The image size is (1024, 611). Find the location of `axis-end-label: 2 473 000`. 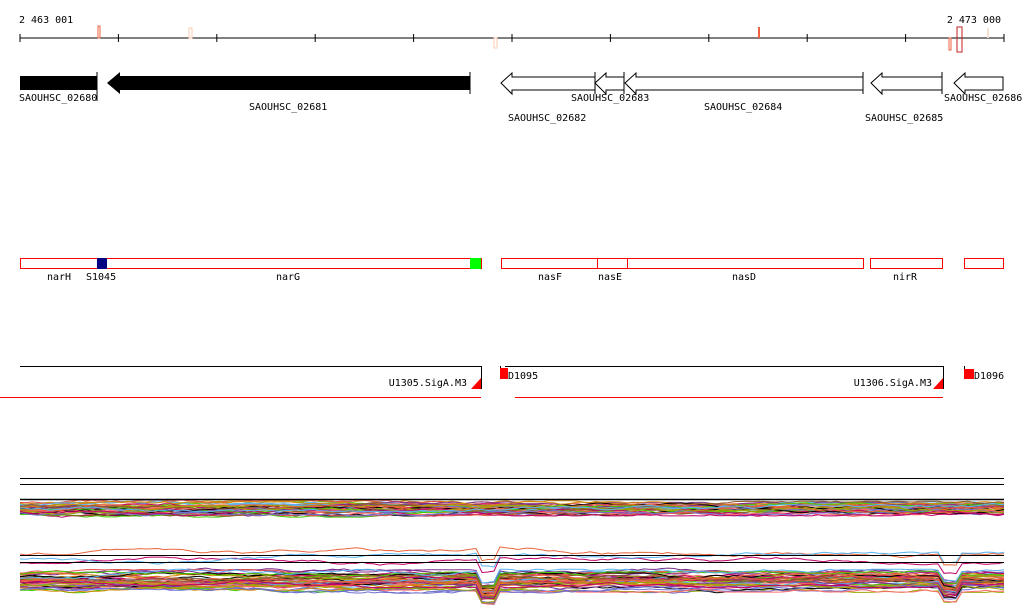

axis-end-label: 2 473 000 is located at coordinates (974, 20).